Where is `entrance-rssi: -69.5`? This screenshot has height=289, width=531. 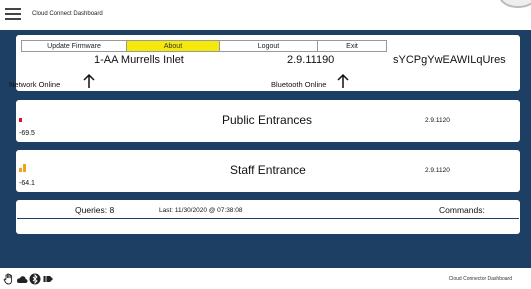 entrance-rssi: -69.5 is located at coordinates (27, 133).